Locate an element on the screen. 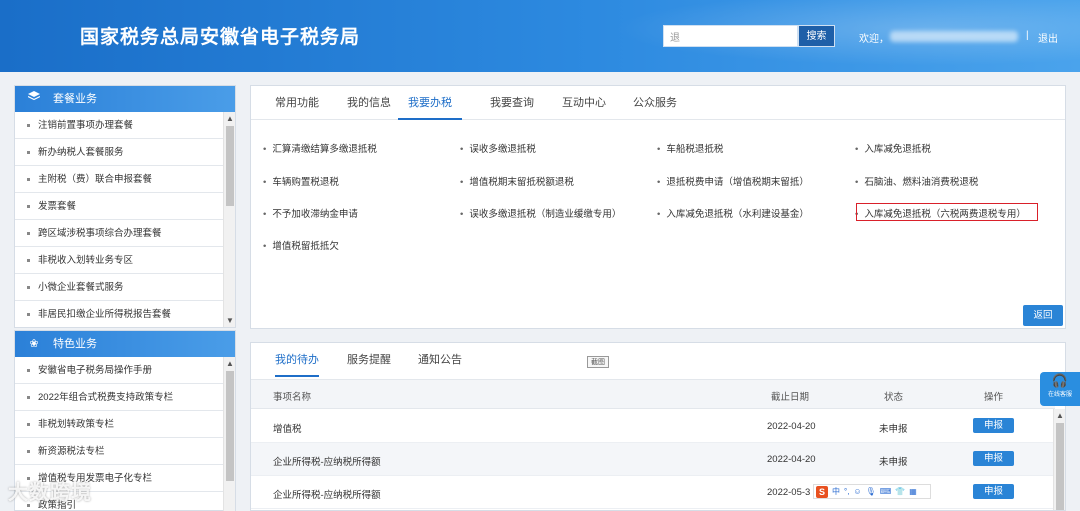 Image resolution: width=1080 pixels, height=511 pixels. logout-link: 退出 is located at coordinates (1048, 37).